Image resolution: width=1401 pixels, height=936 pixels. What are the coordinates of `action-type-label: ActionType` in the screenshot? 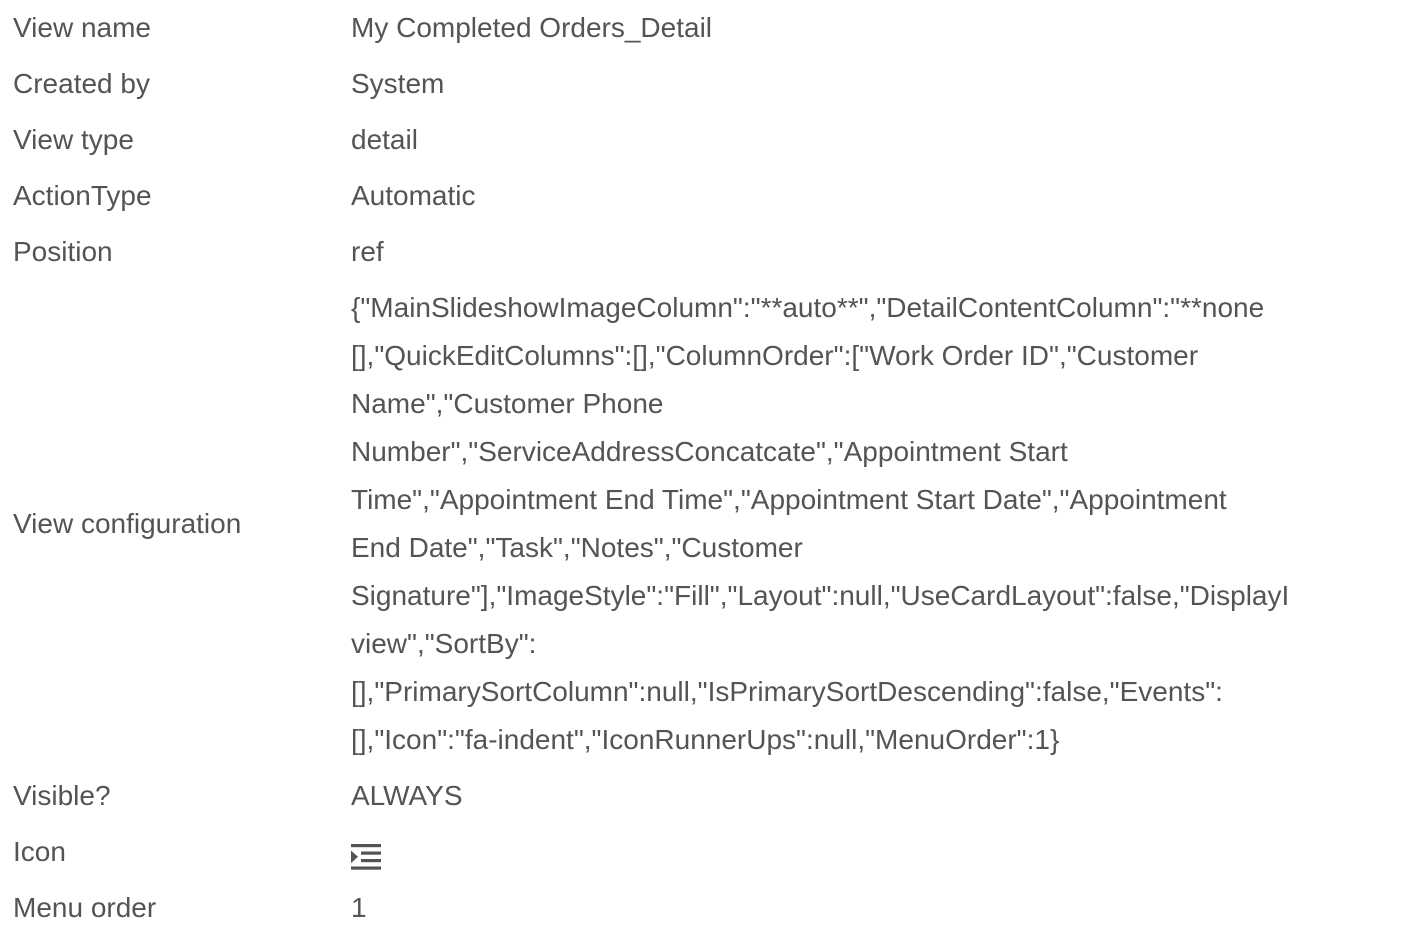 It's located at (82, 195).